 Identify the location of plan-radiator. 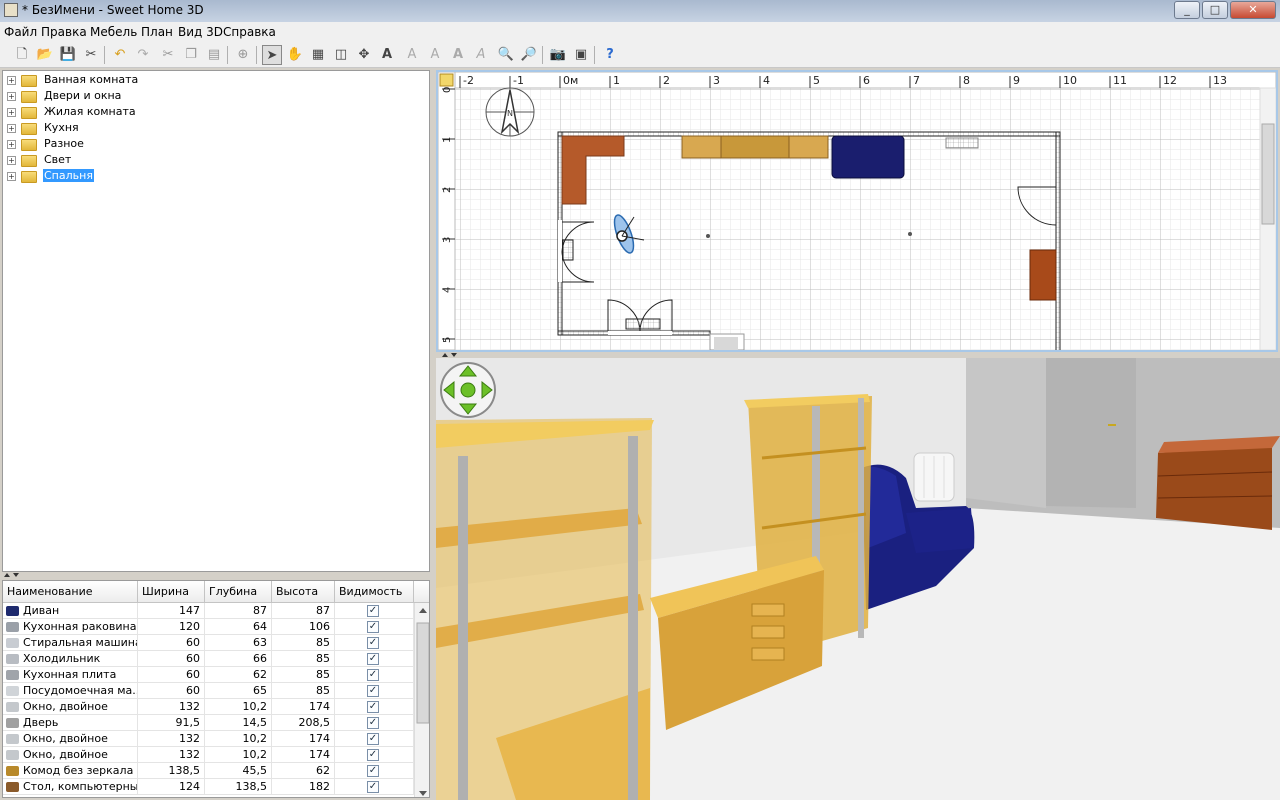
(962, 143).